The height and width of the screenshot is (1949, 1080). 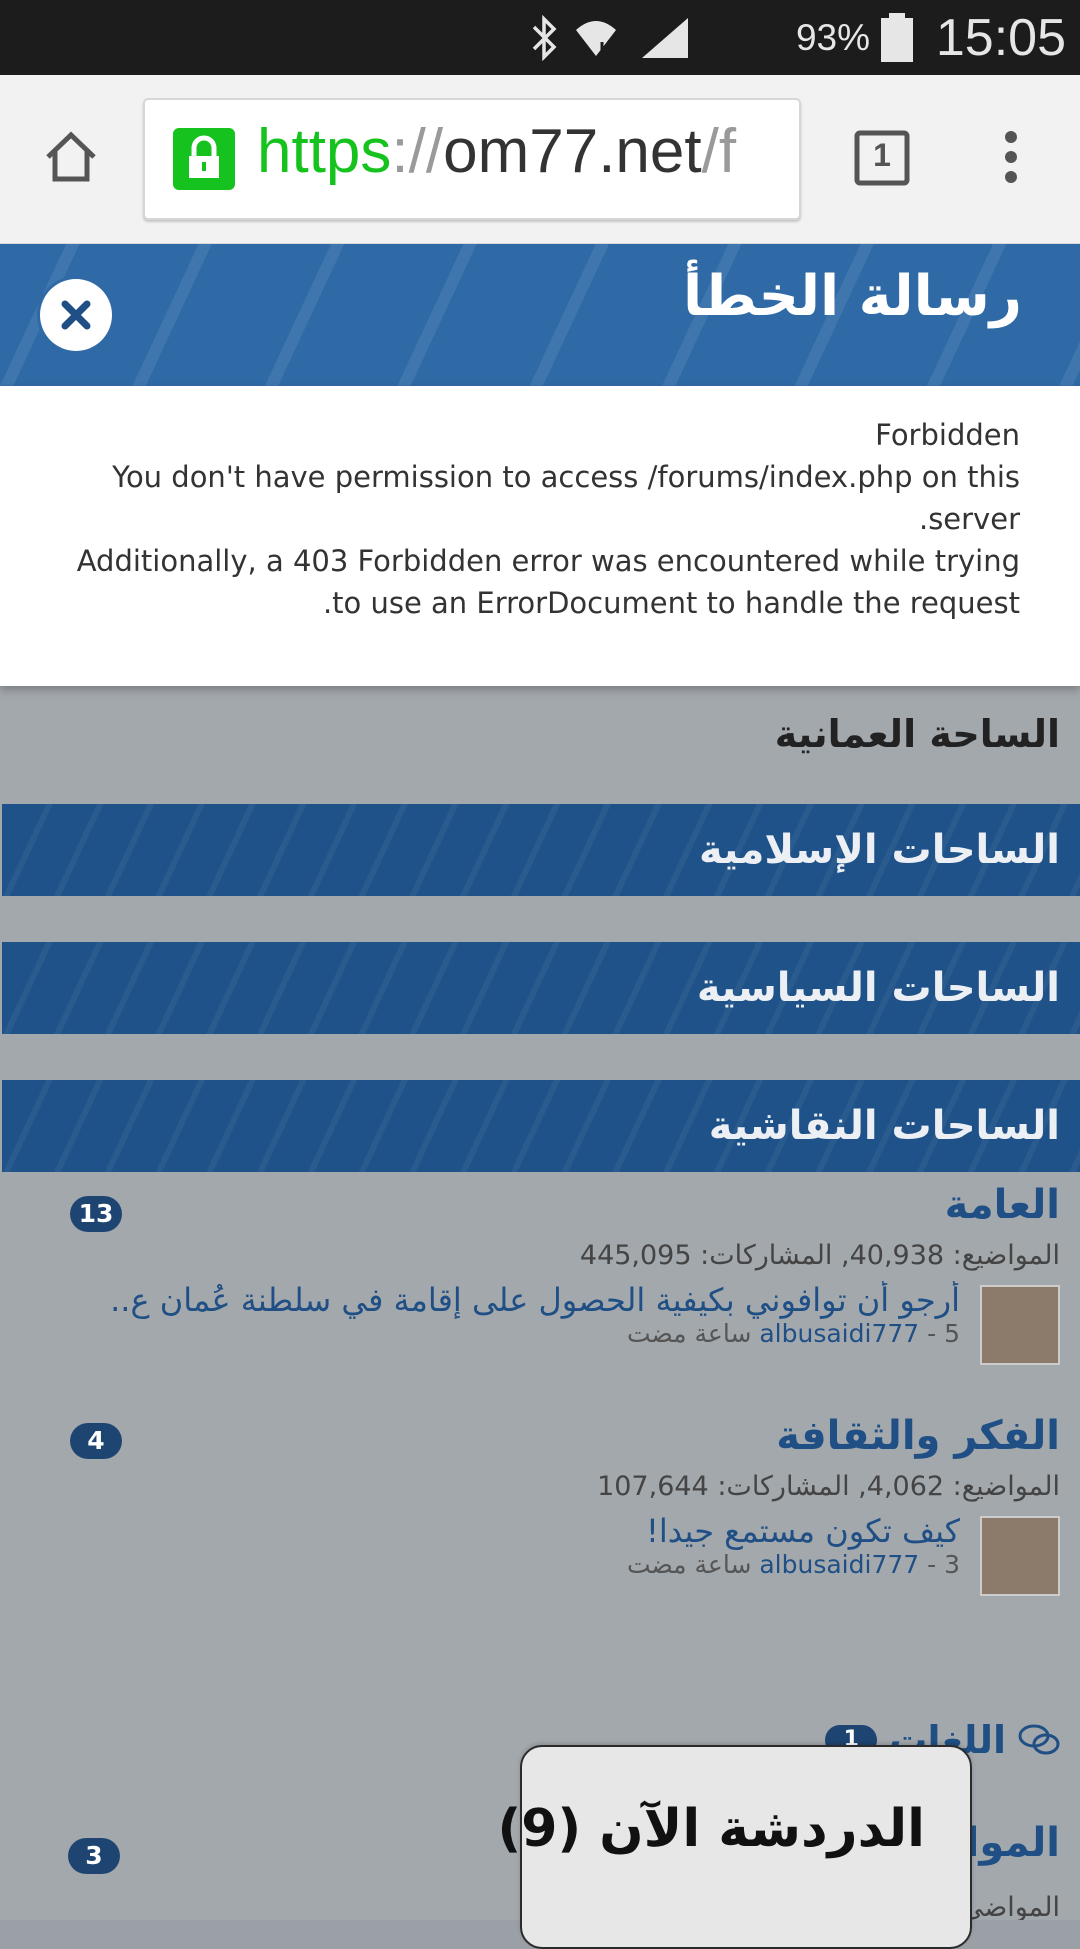 I want to click on battery-icon, so click(x=897, y=37).